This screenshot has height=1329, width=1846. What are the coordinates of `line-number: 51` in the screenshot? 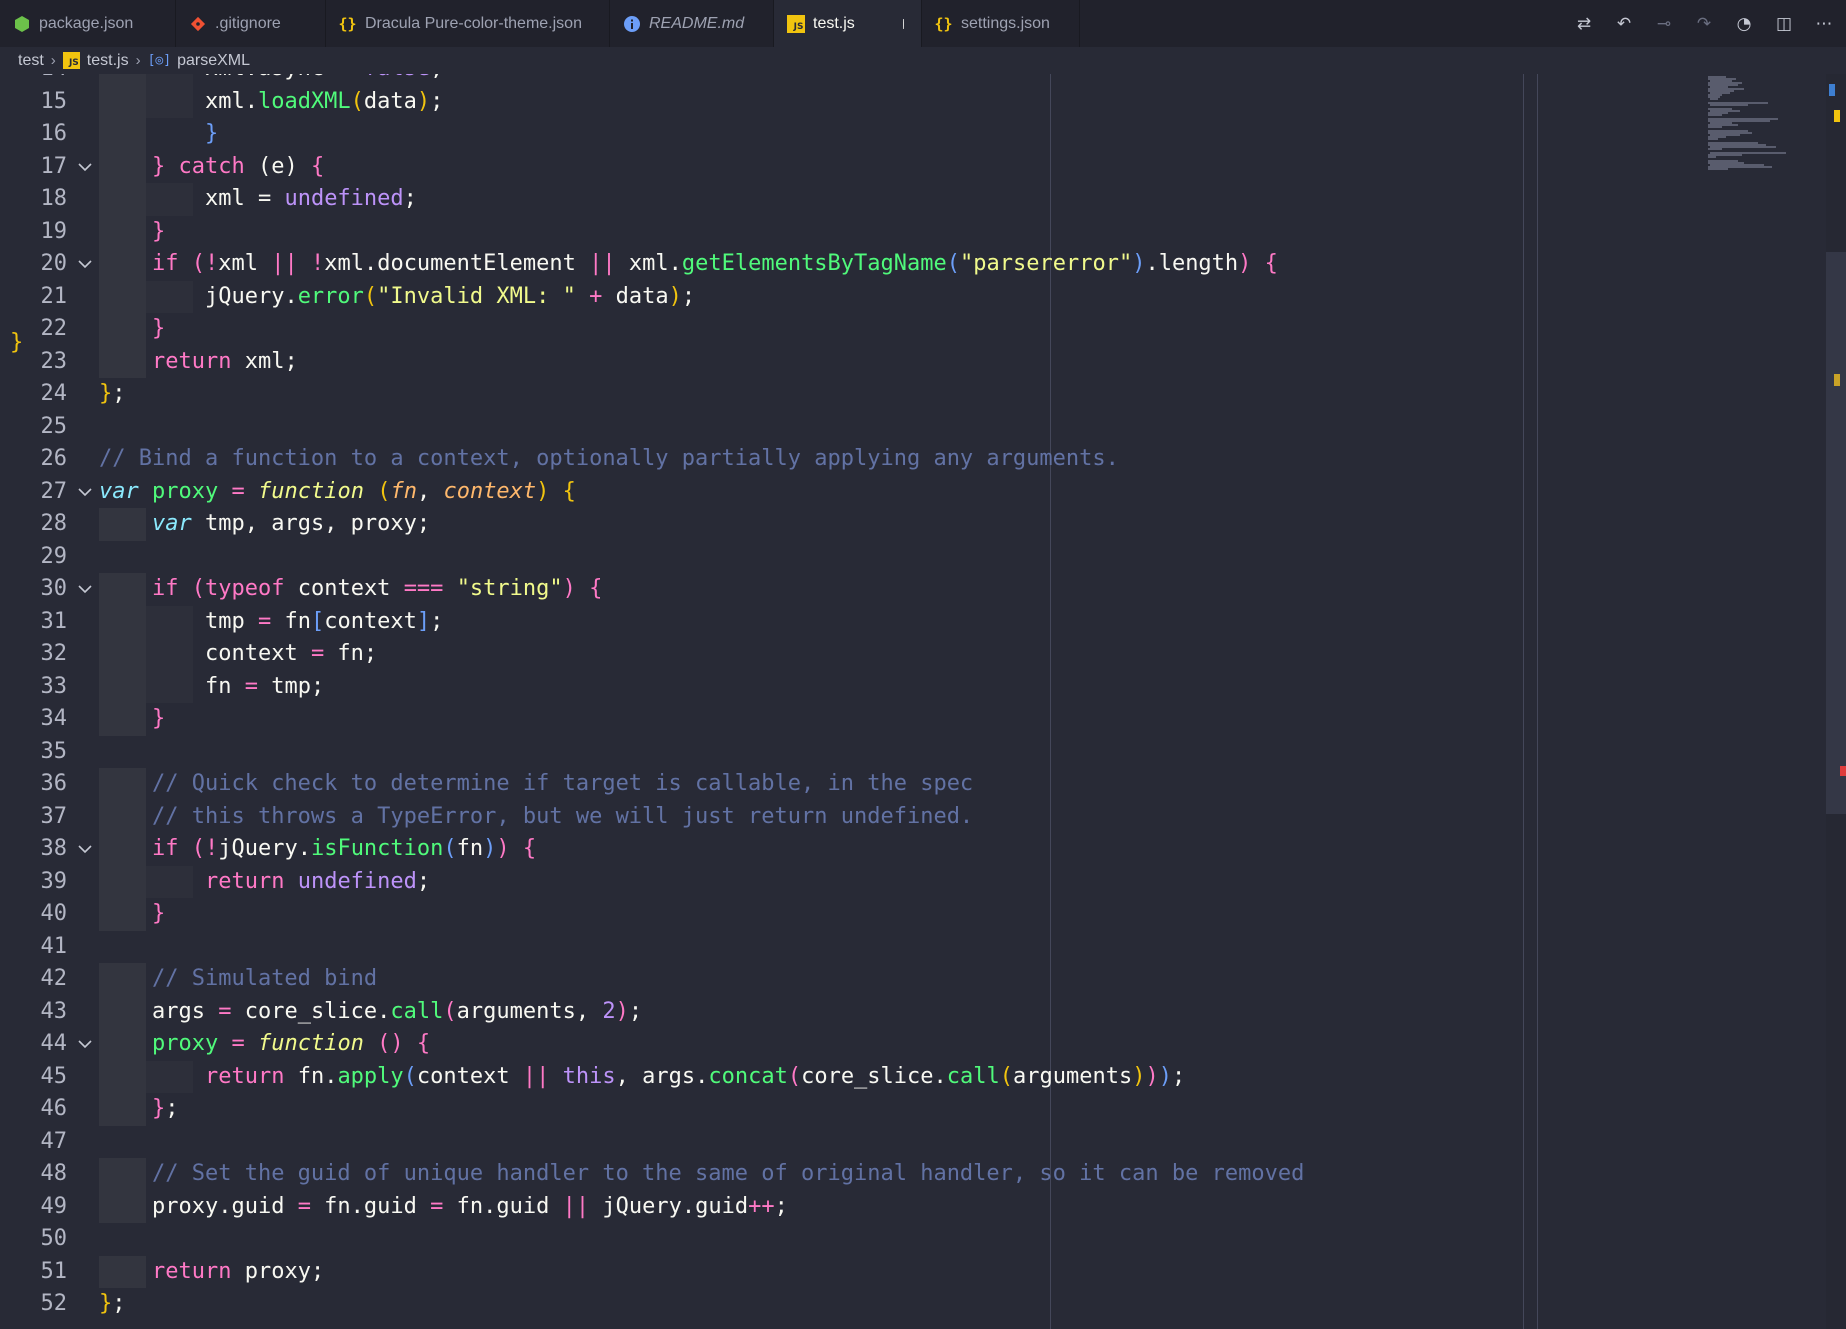 It's located at (34, 1272).